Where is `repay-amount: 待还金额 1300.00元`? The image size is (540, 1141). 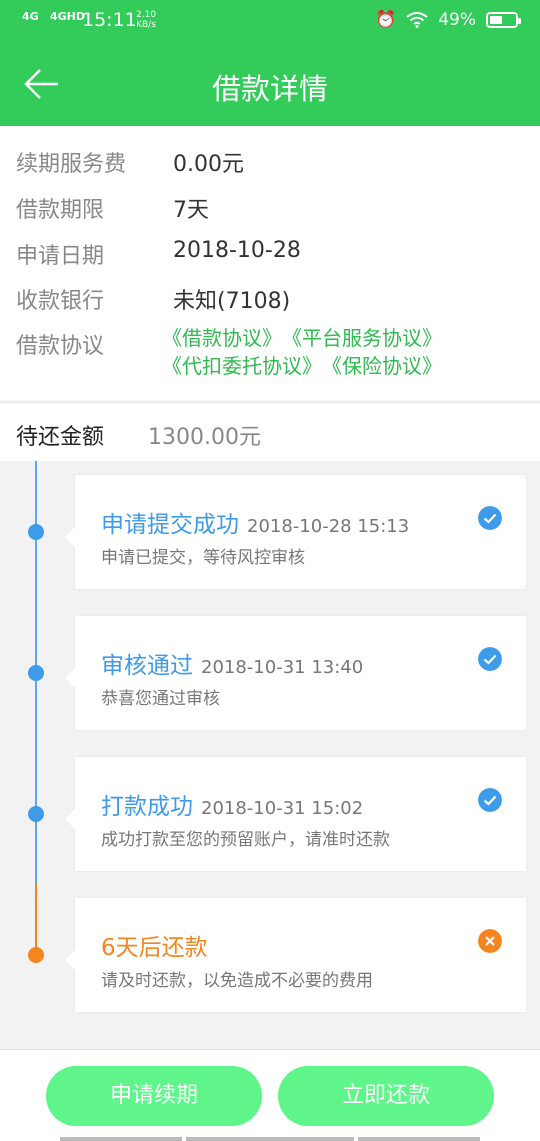 repay-amount: 待还金额 1300.00元 is located at coordinates (270, 431).